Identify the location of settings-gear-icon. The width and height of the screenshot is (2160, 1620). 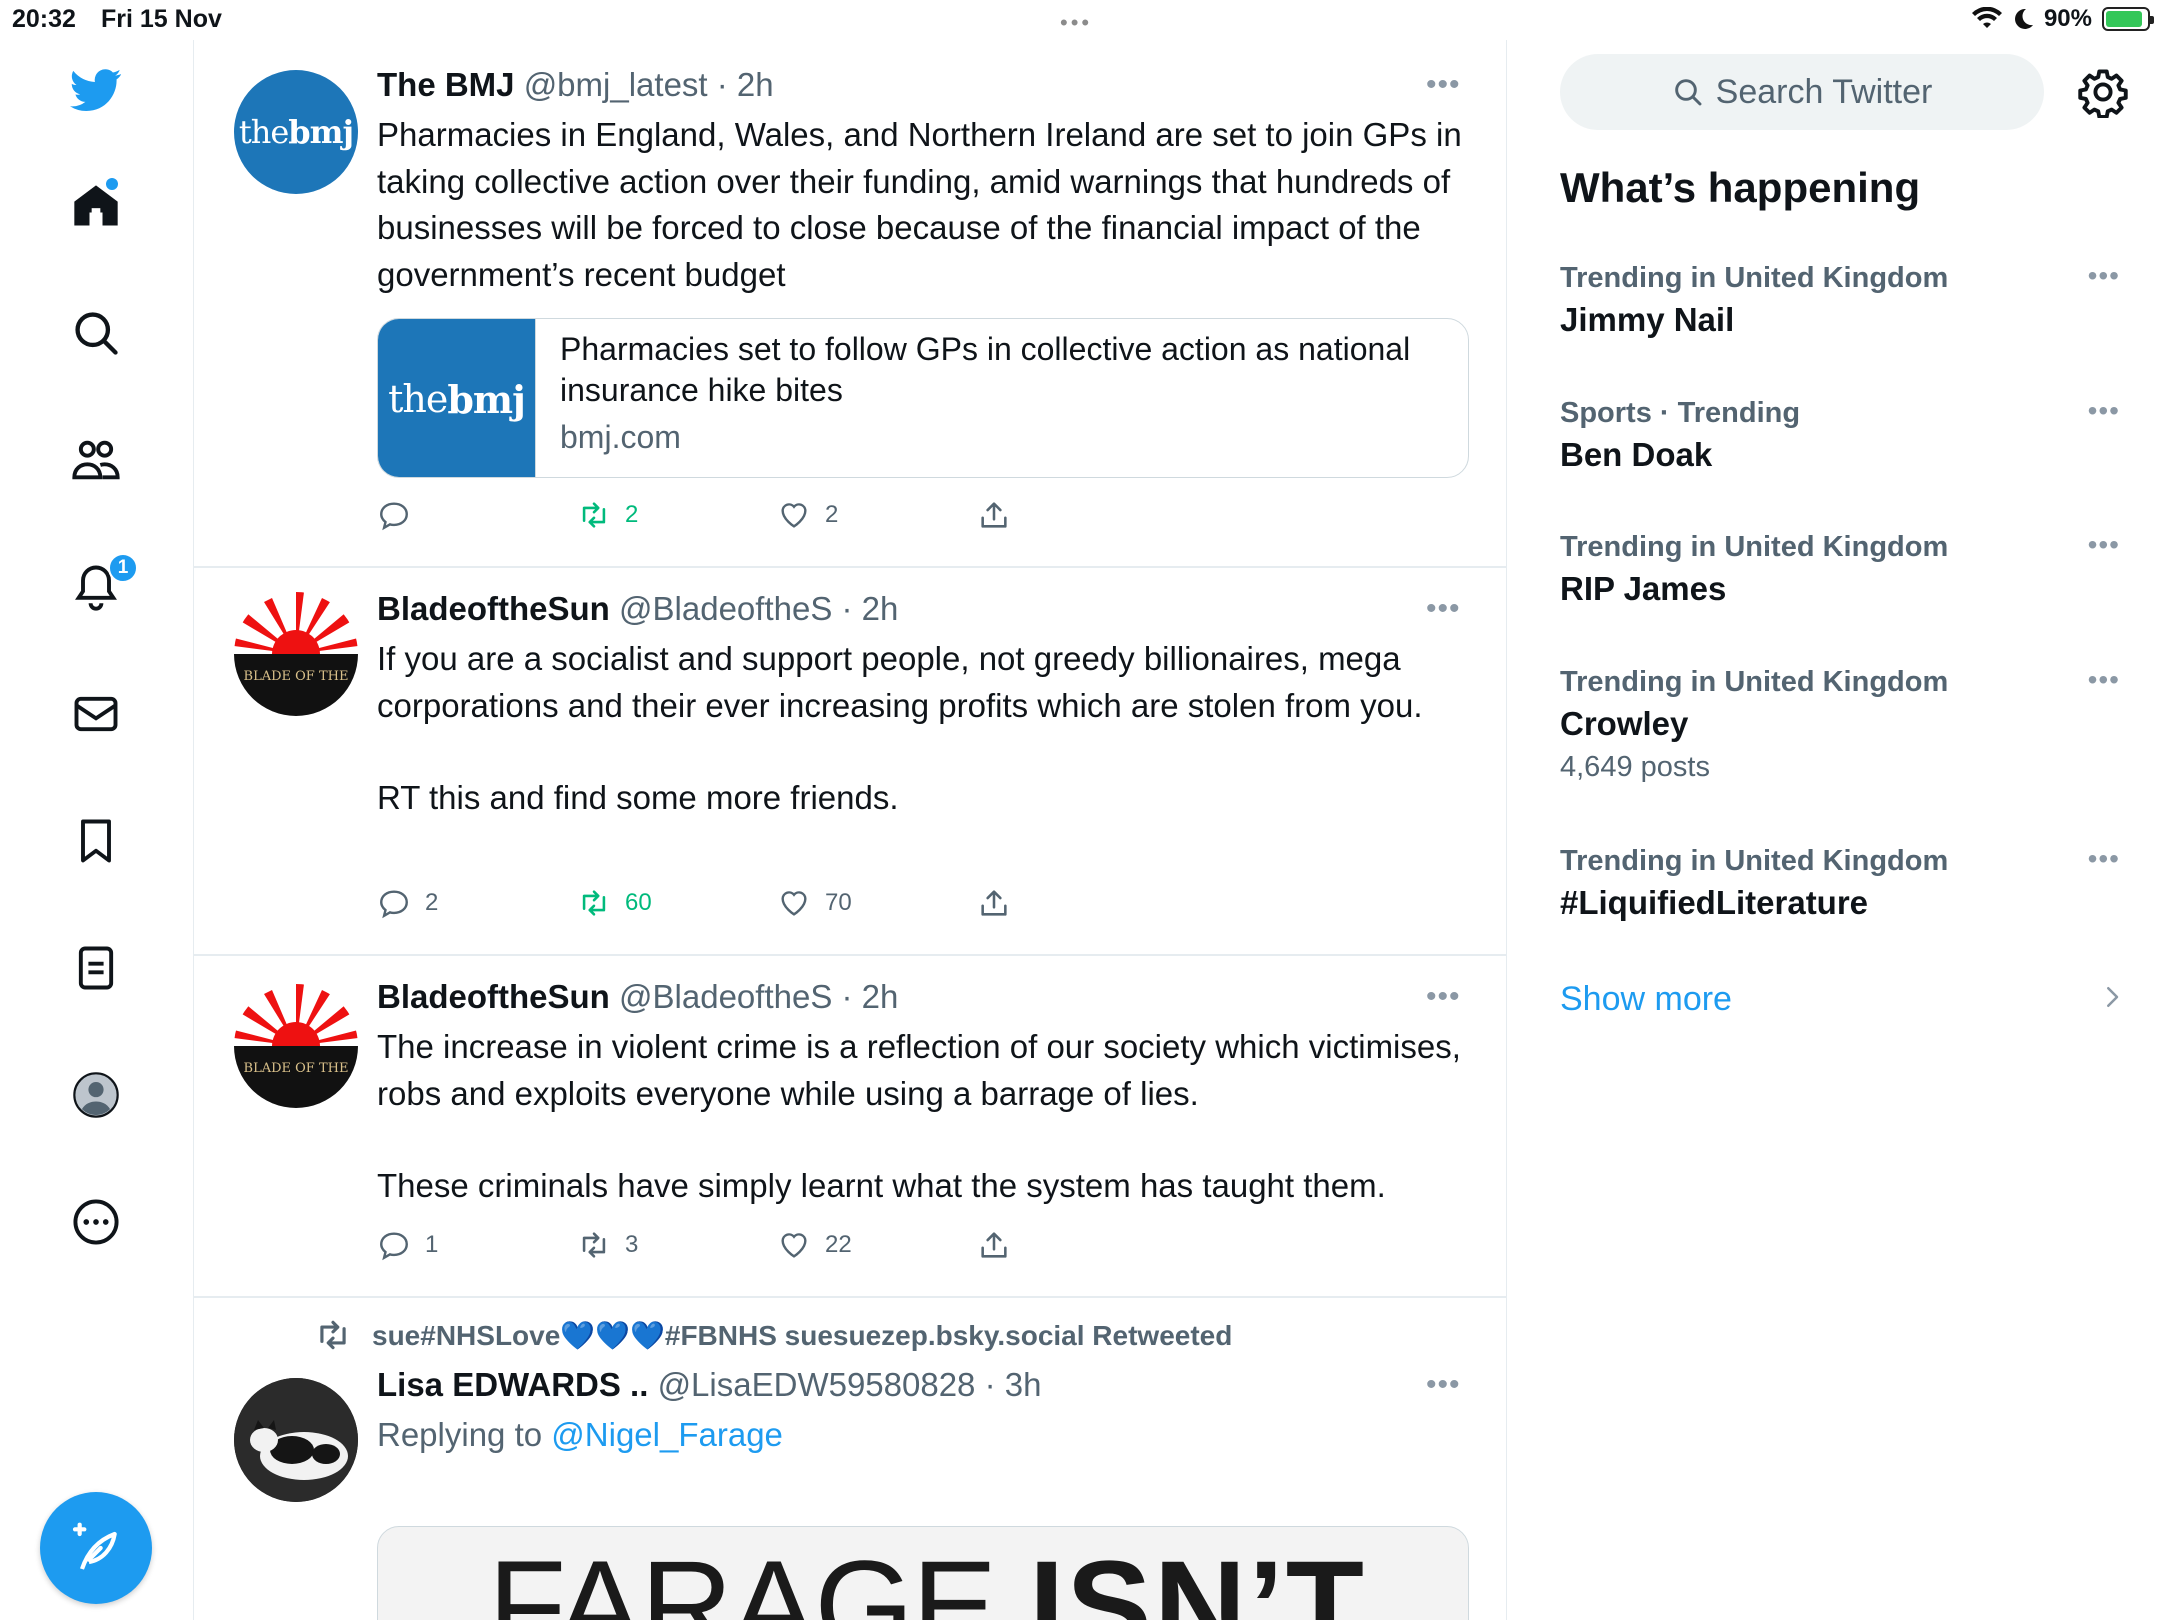
(2103, 92).